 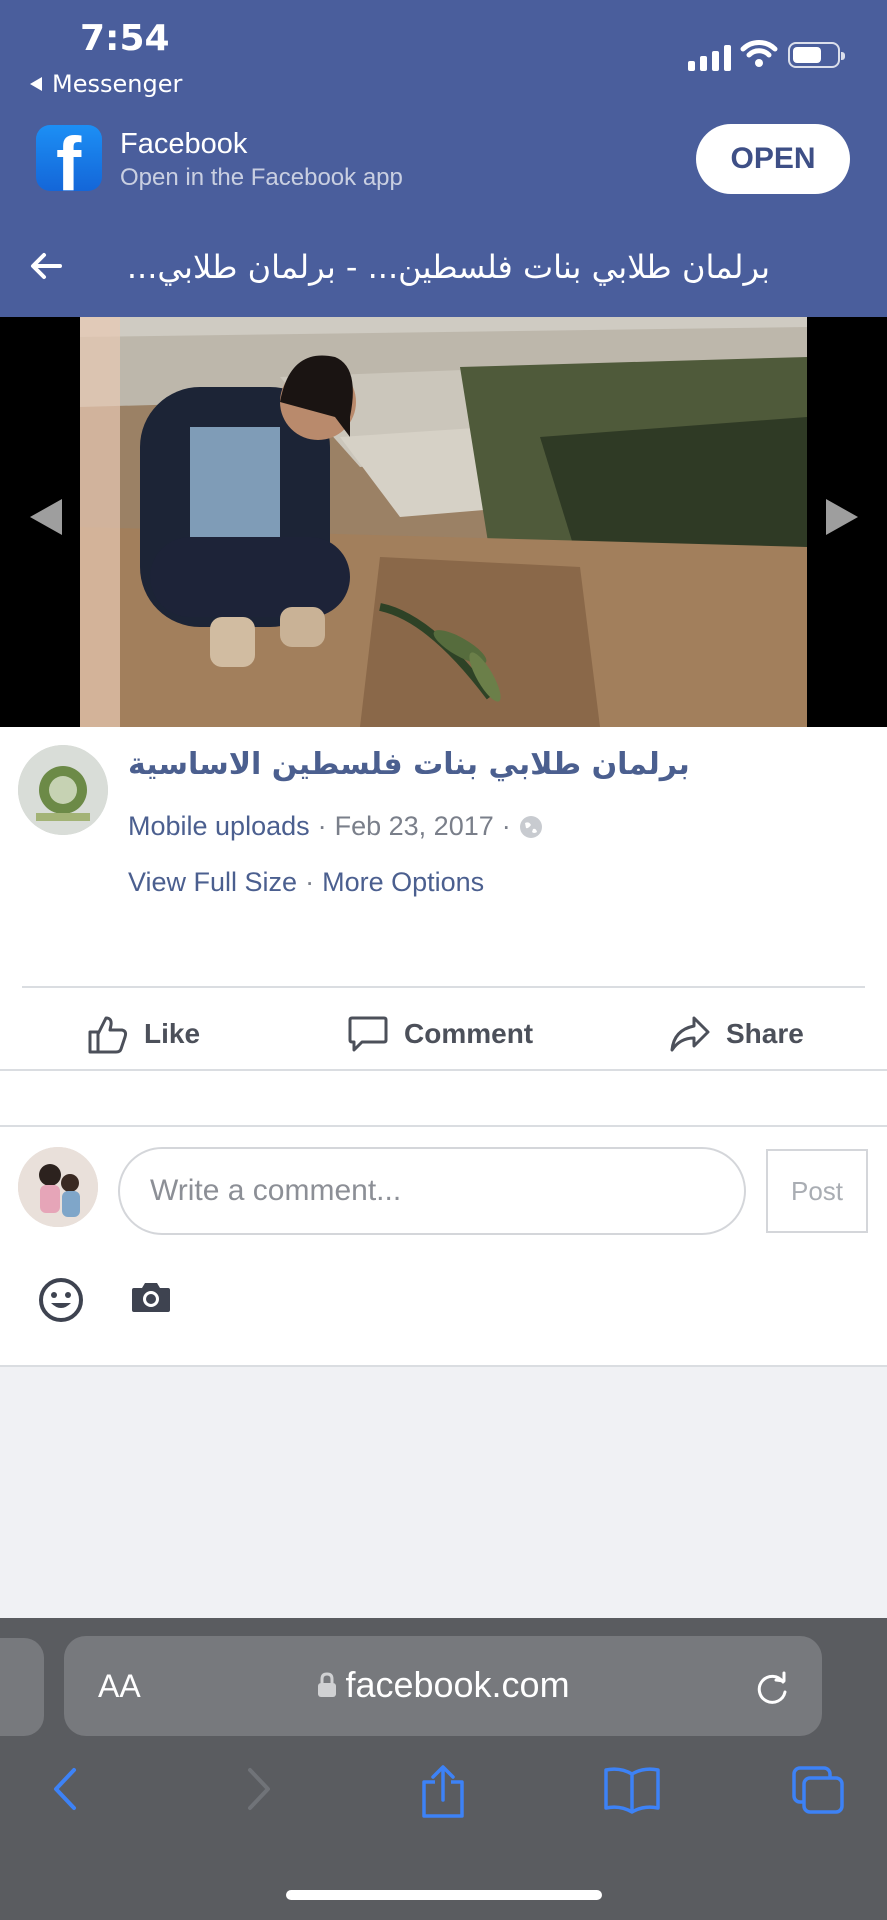 I want to click on globe-icon, so click(x=530, y=826).